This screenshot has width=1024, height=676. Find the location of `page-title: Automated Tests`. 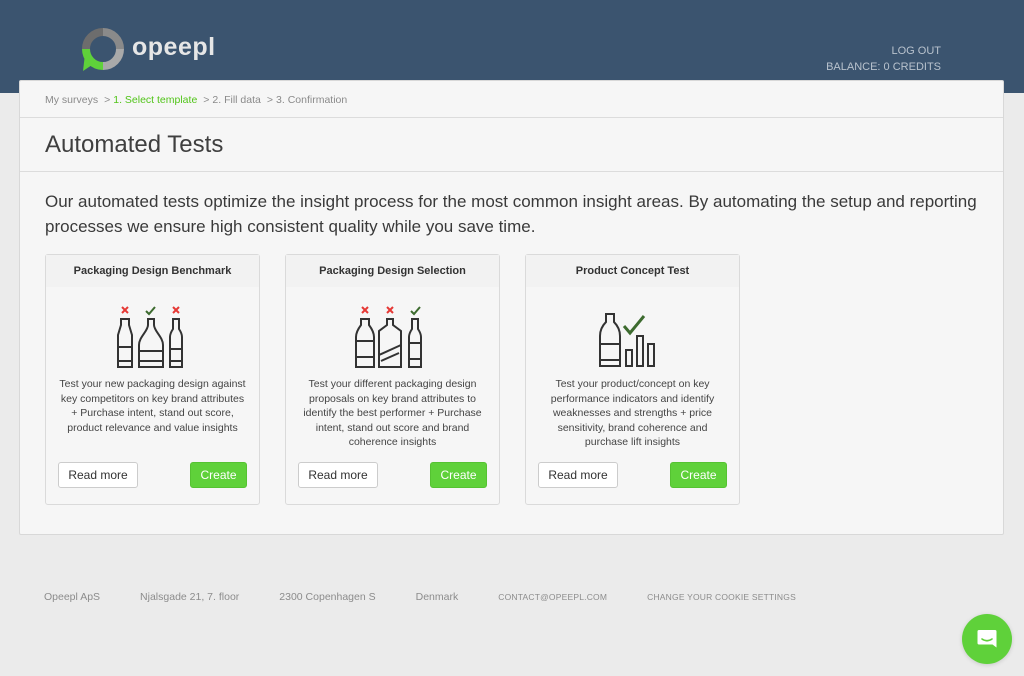

page-title: Automated Tests is located at coordinates (134, 144).